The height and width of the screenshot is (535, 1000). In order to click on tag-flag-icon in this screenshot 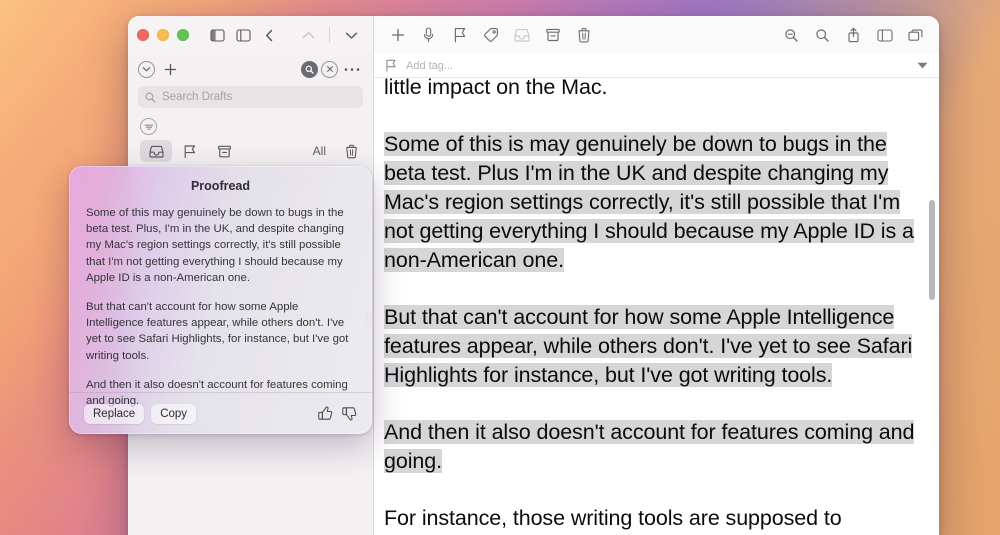, I will do `click(391, 65)`.